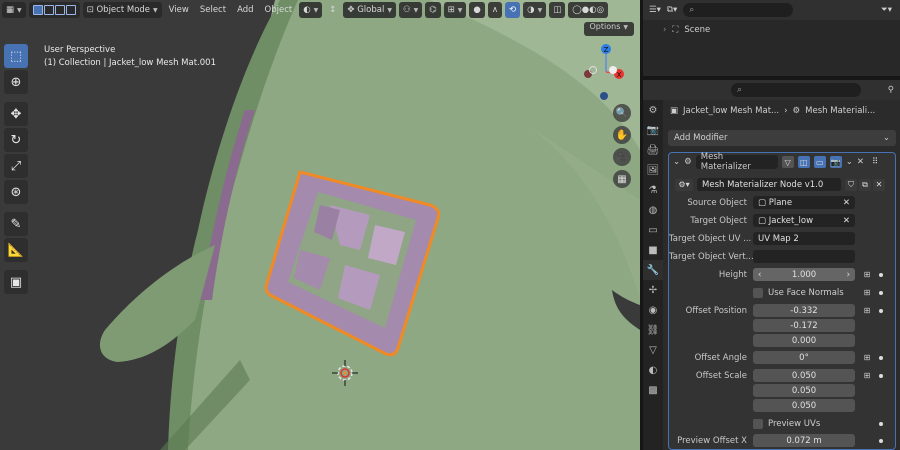 The height and width of the screenshot is (450, 900). What do you see at coordinates (622, 157) in the screenshot?
I see `camera-view-icon: 🎥` at bounding box center [622, 157].